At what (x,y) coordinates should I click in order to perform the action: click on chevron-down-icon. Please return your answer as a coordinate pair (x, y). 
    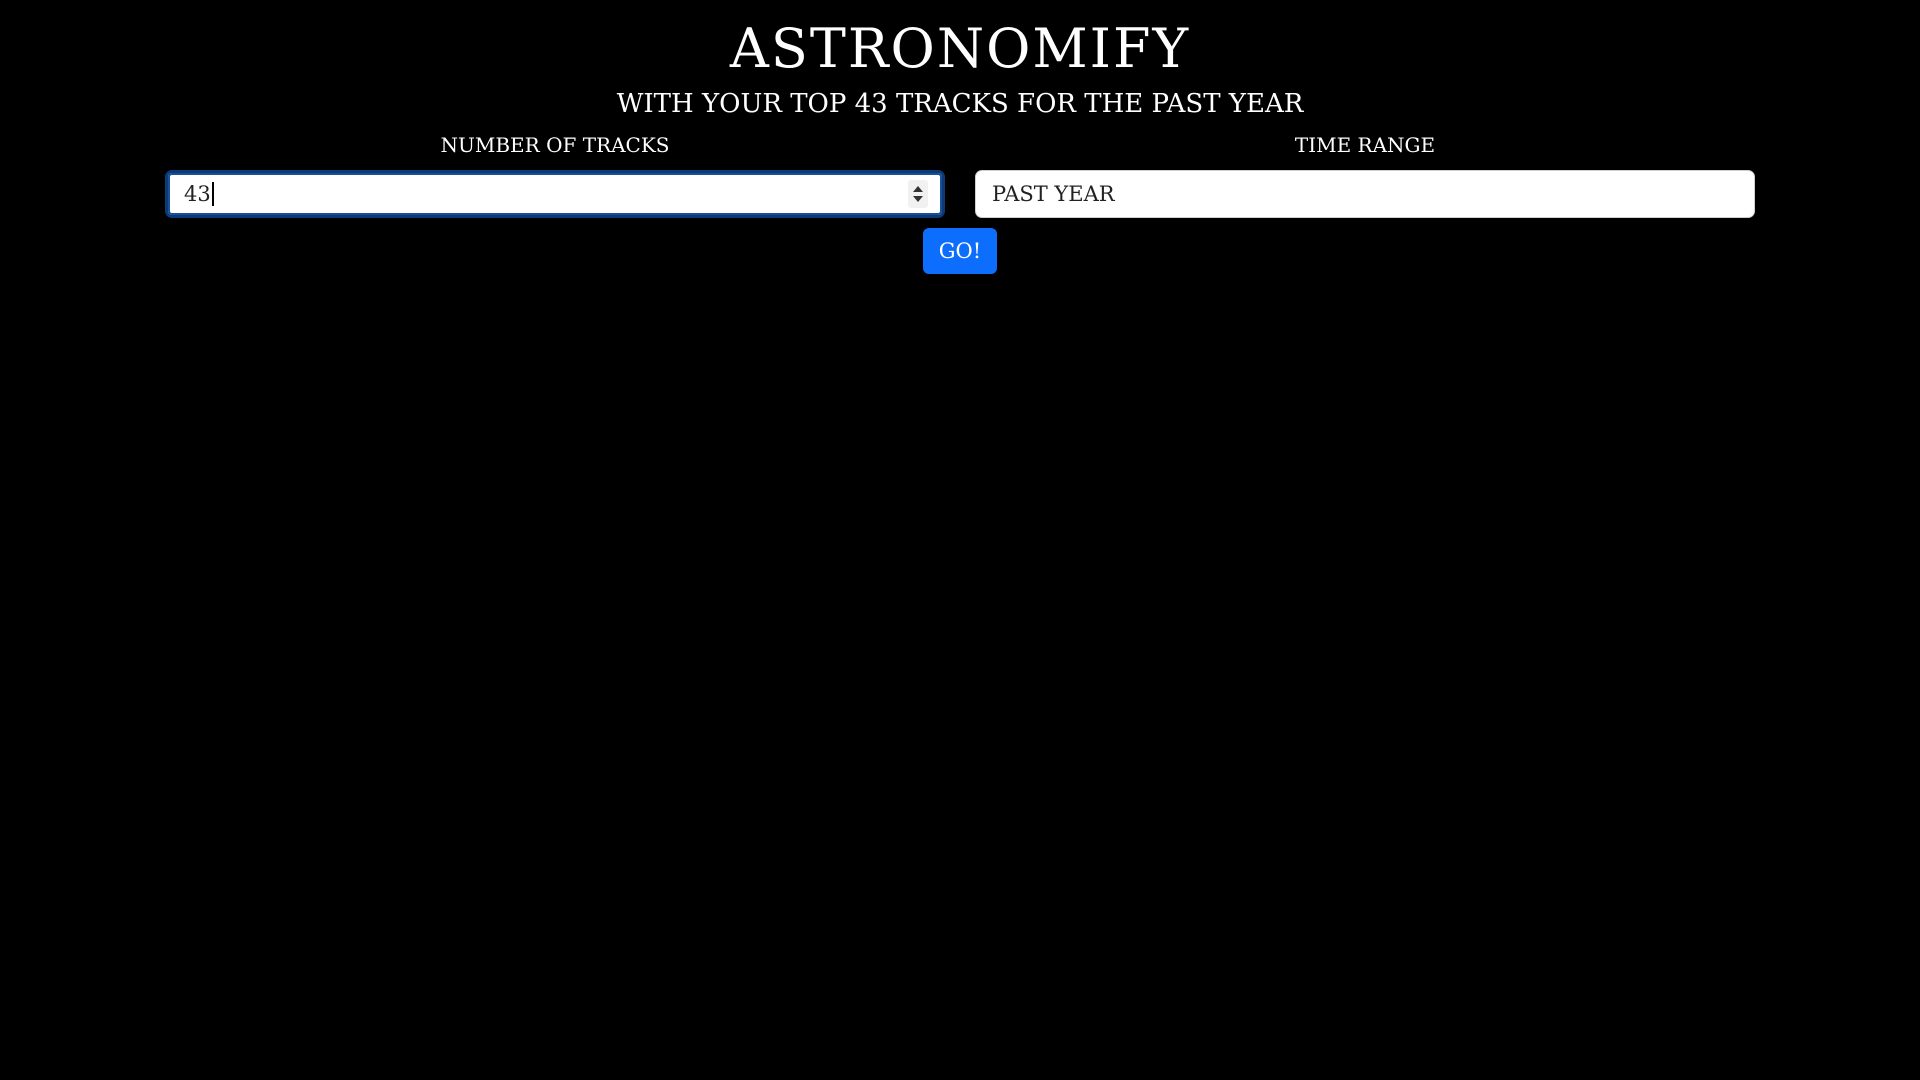
    Looking at the image, I should click on (918, 199).